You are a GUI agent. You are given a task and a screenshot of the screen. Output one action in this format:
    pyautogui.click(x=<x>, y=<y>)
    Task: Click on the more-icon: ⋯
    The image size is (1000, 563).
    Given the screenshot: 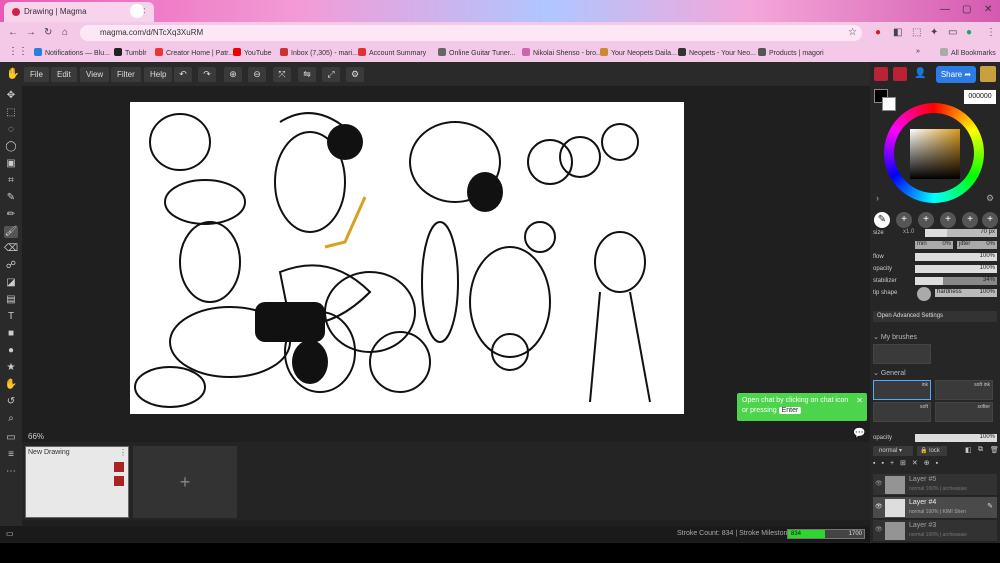 What is the action you would take?
    pyautogui.click(x=11, y=472)
    